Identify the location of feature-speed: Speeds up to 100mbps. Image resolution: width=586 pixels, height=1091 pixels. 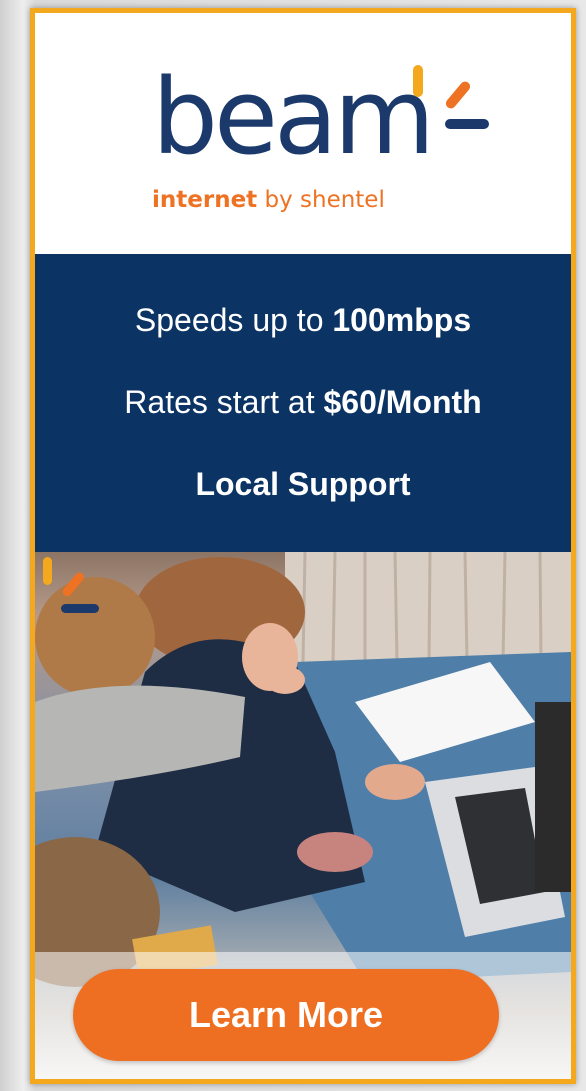
(303, 320).